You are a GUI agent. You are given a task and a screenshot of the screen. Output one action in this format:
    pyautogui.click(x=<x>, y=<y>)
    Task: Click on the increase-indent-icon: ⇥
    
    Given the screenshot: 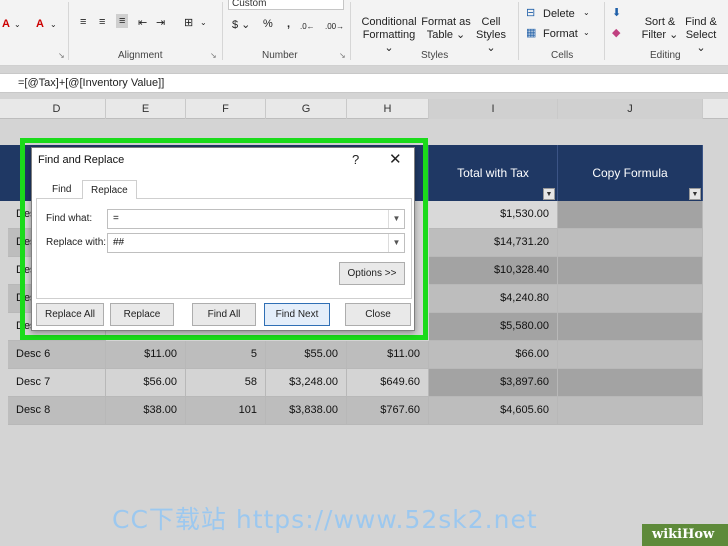 What is the action you would take?
    pyautogui.click(x=160, y=22)
    